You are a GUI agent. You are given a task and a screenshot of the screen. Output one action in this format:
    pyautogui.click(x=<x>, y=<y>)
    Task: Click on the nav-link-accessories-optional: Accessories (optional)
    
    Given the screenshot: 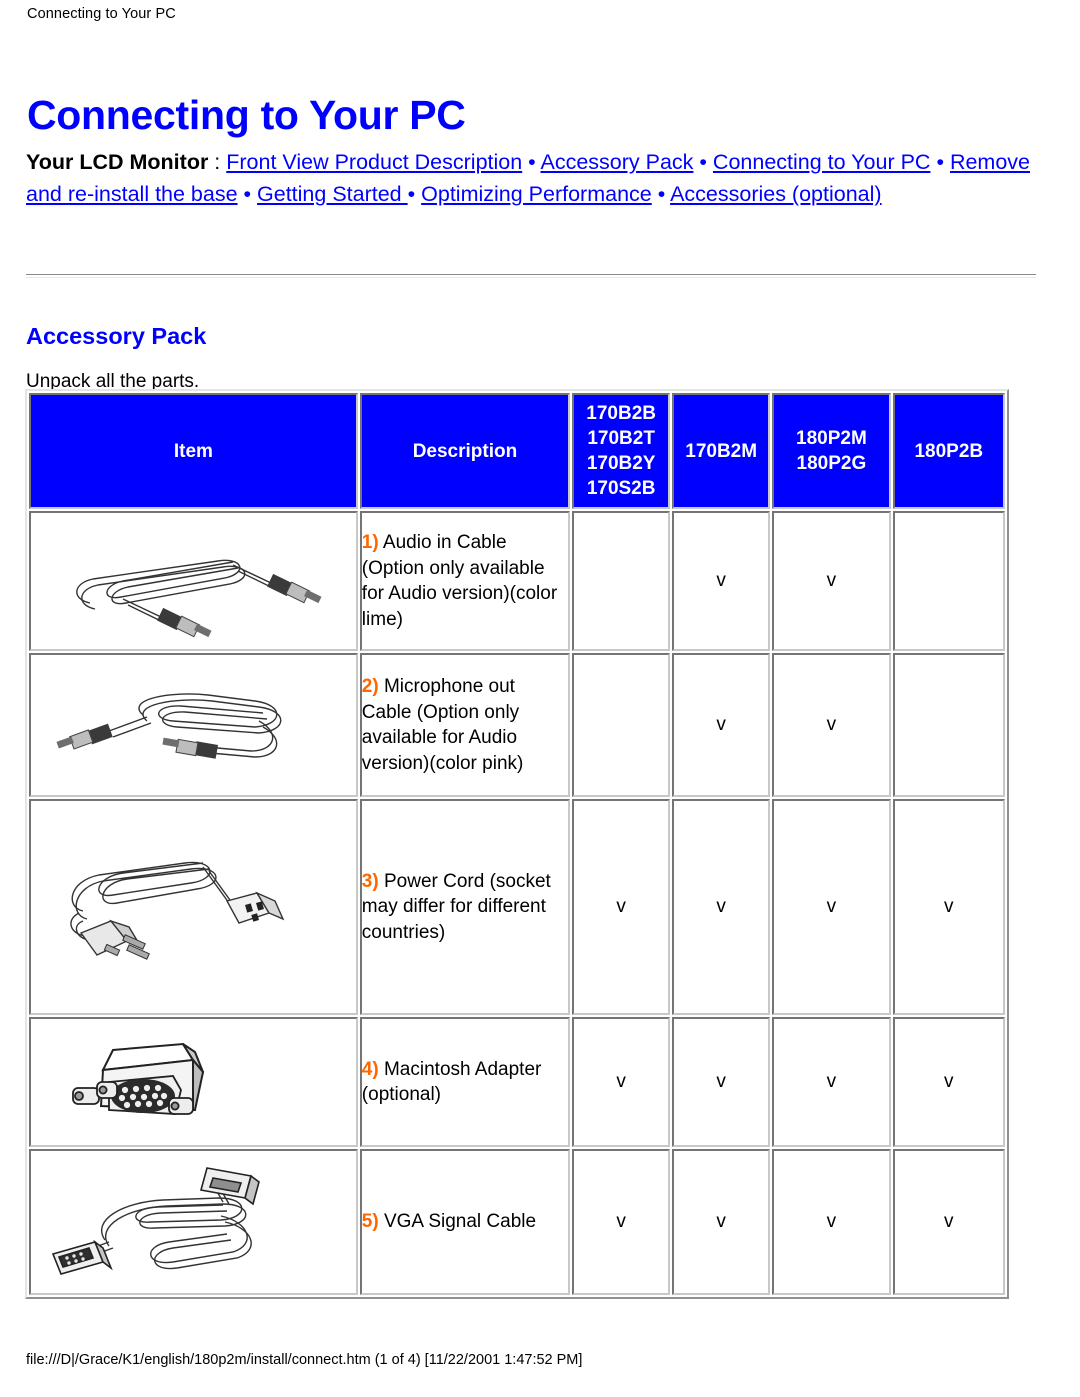 What is the action you would take?
    pyautogui.click(x=776, y=194)
    